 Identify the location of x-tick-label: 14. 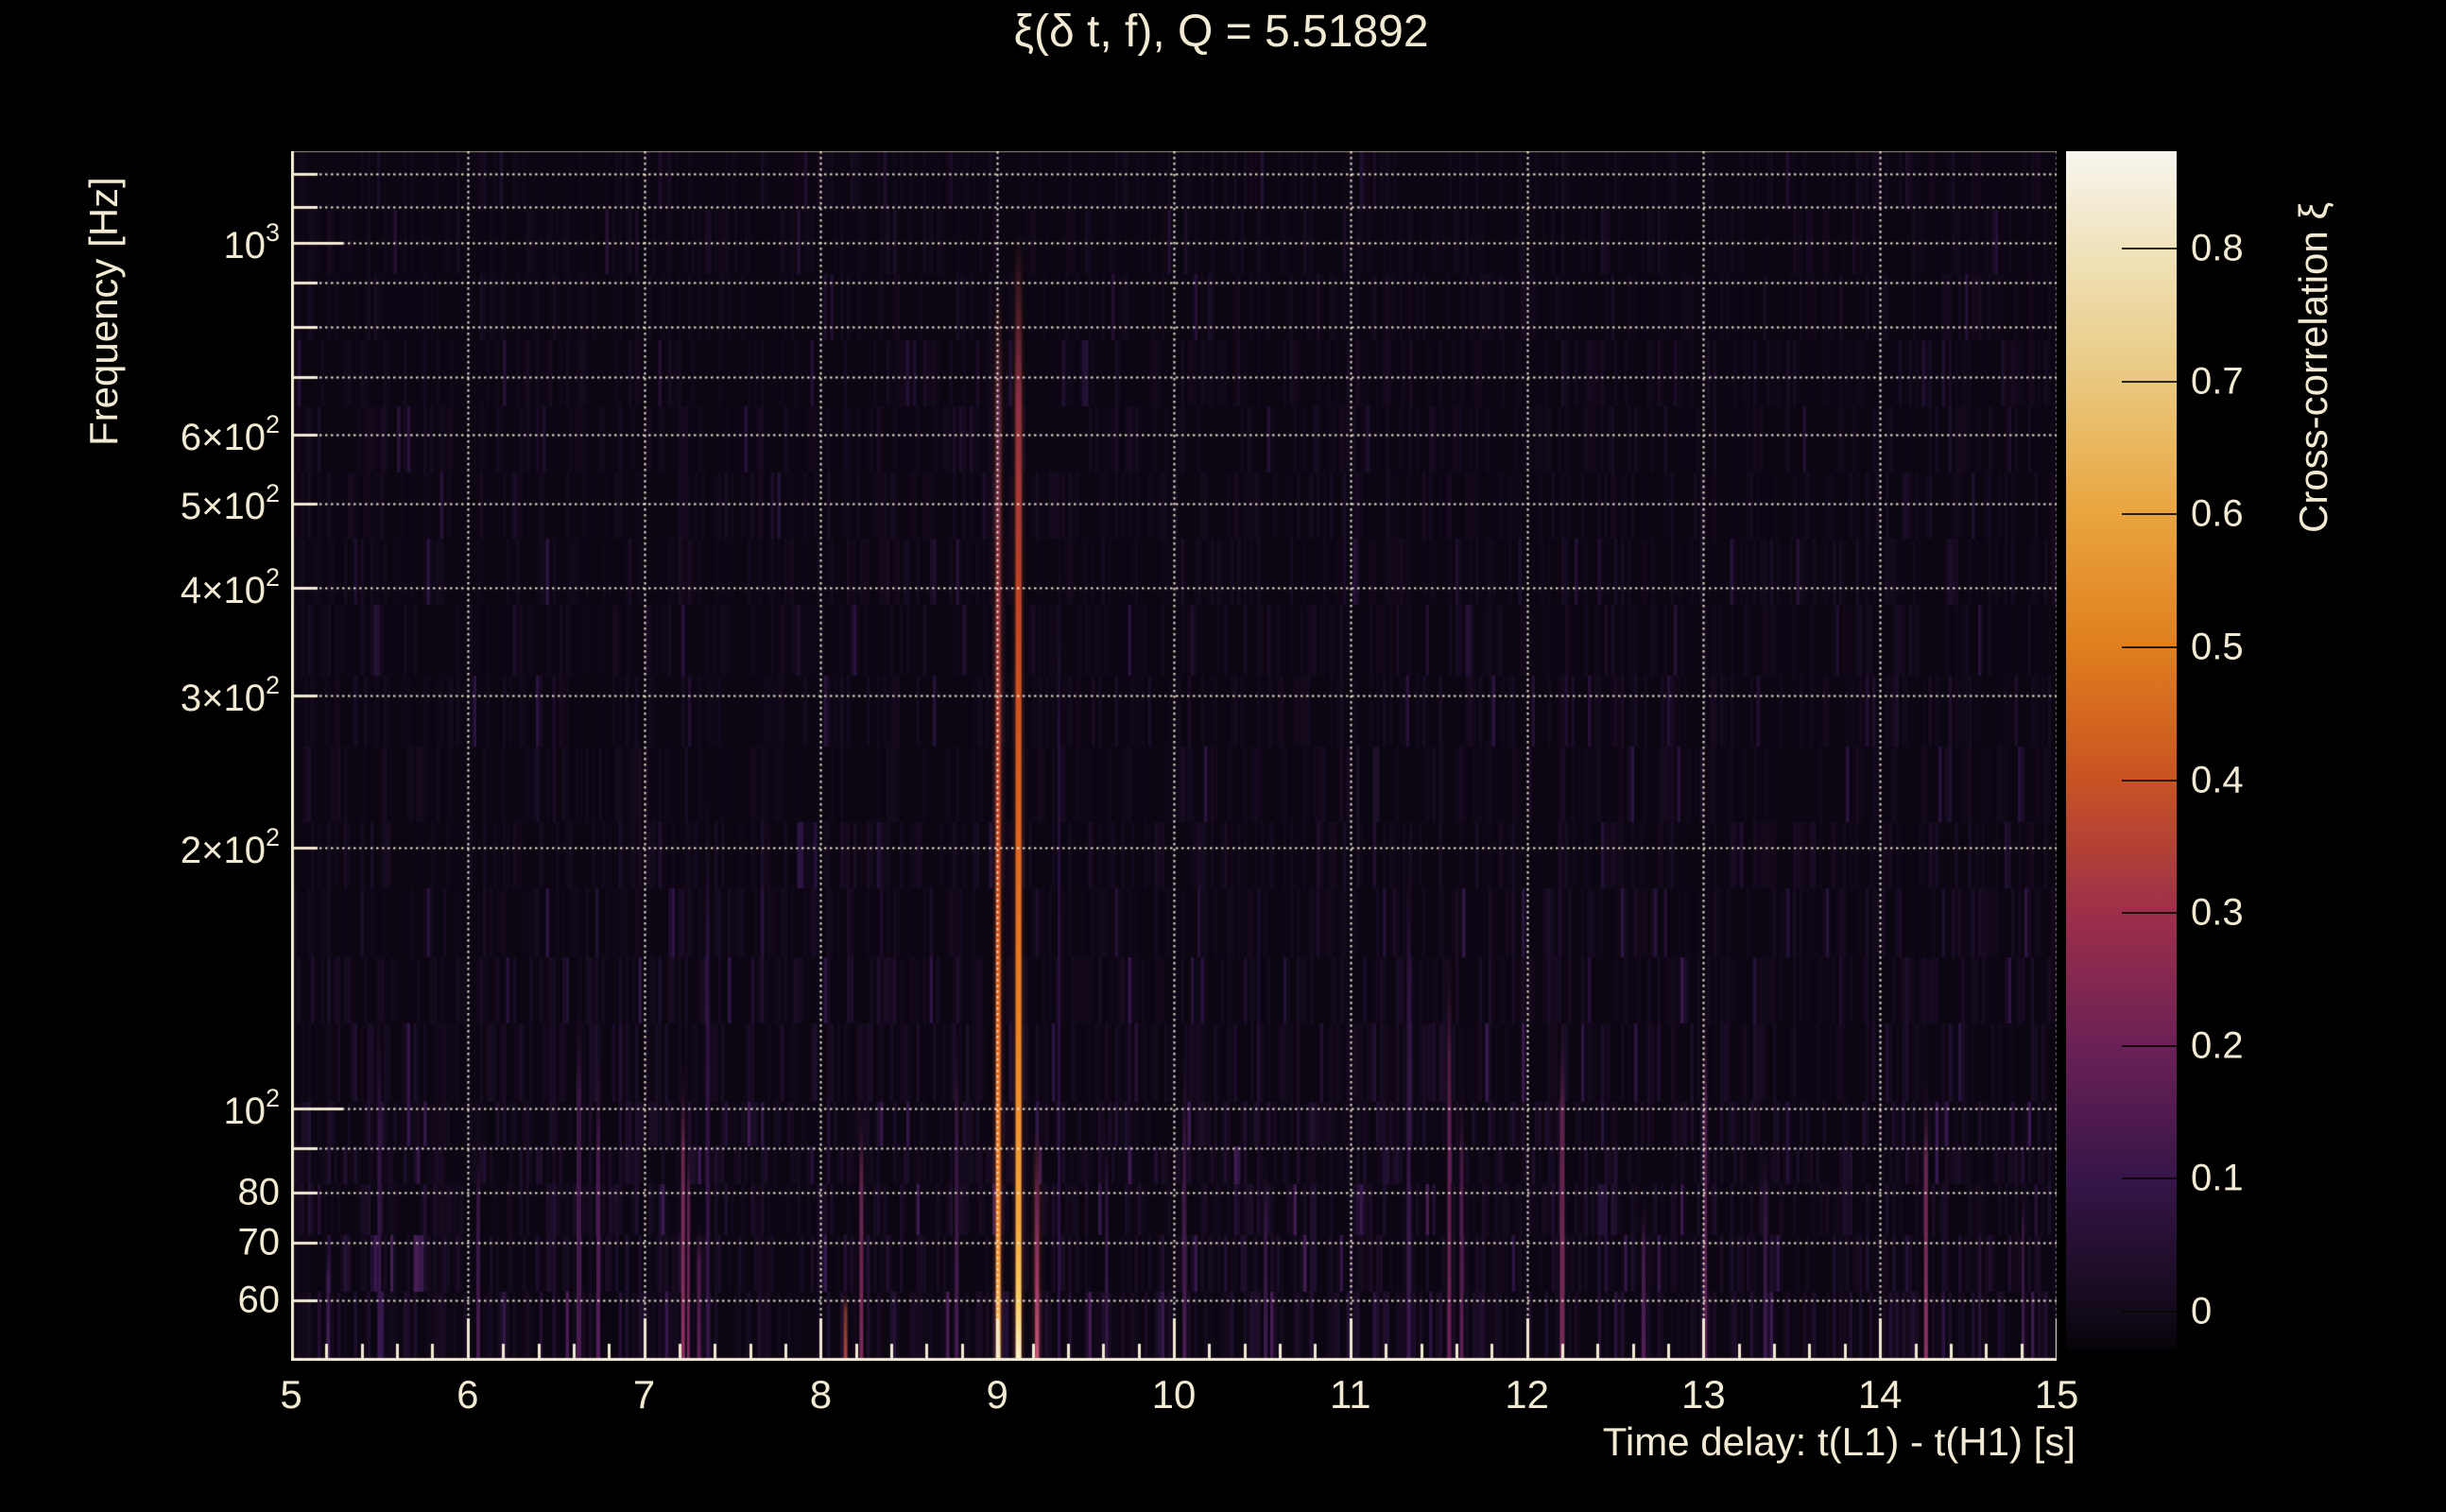
(1880, 1394).